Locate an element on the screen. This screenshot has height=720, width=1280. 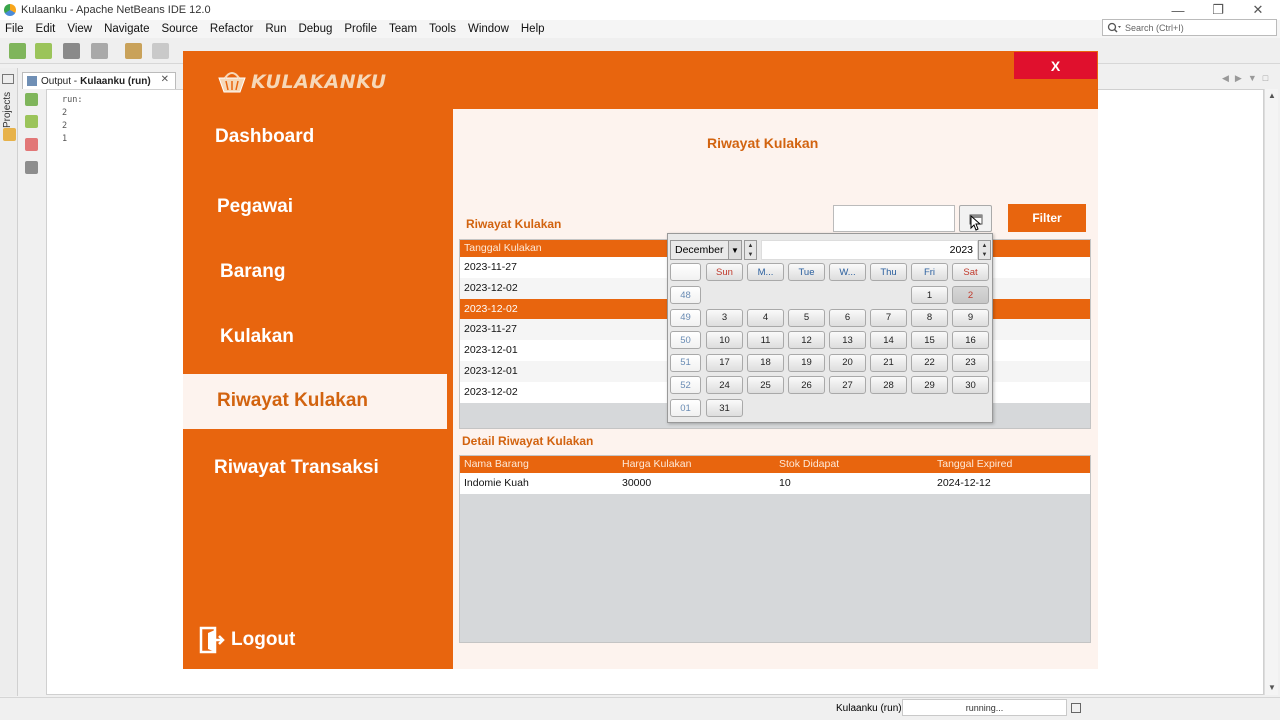
output-icon is located at coordinates (32, 81).